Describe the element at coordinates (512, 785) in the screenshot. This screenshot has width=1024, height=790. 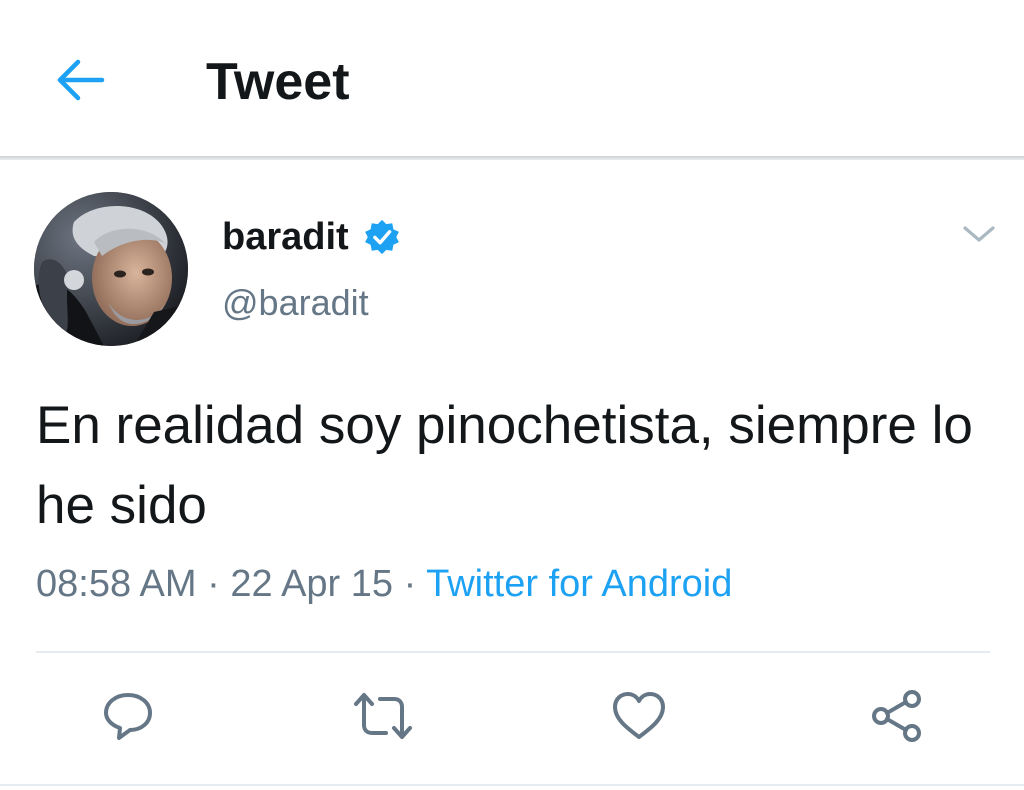
I see `bottom-divider` at that location.